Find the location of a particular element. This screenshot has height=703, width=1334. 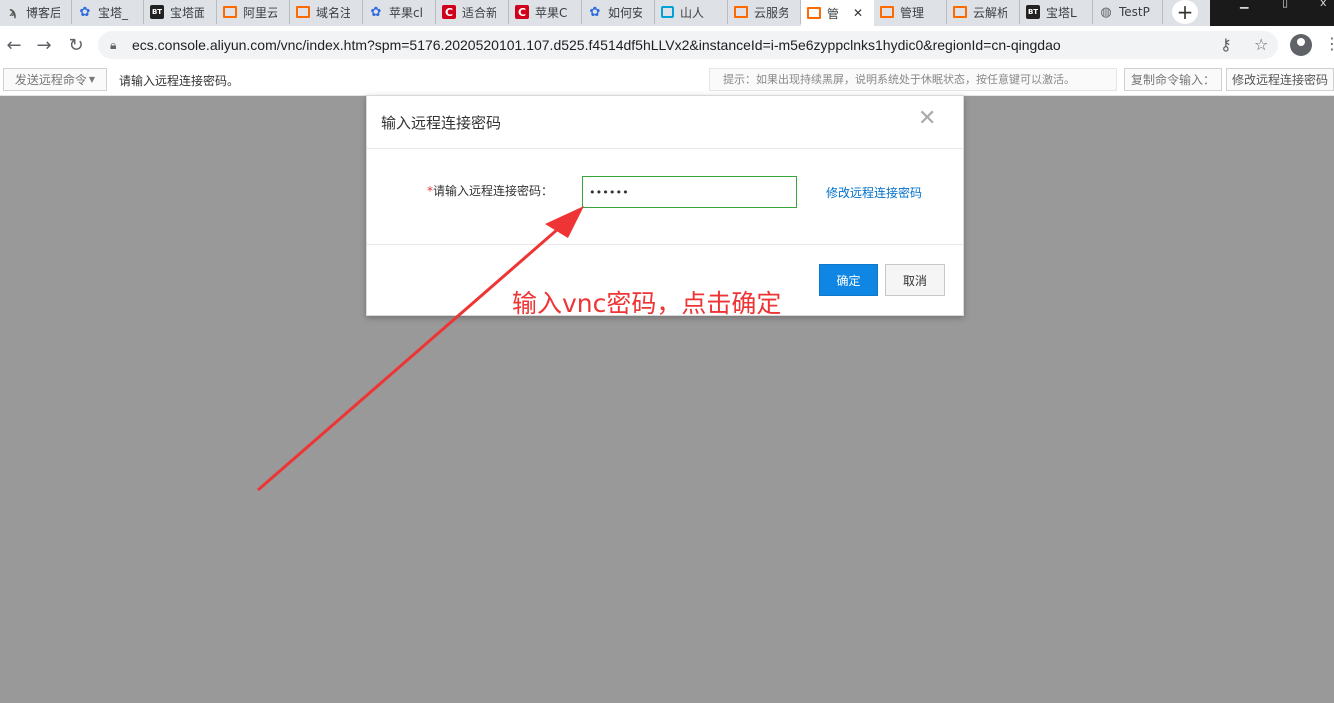

annotation-text: 输入vnc密码，点击确定 is located at coordinates (647, 303).